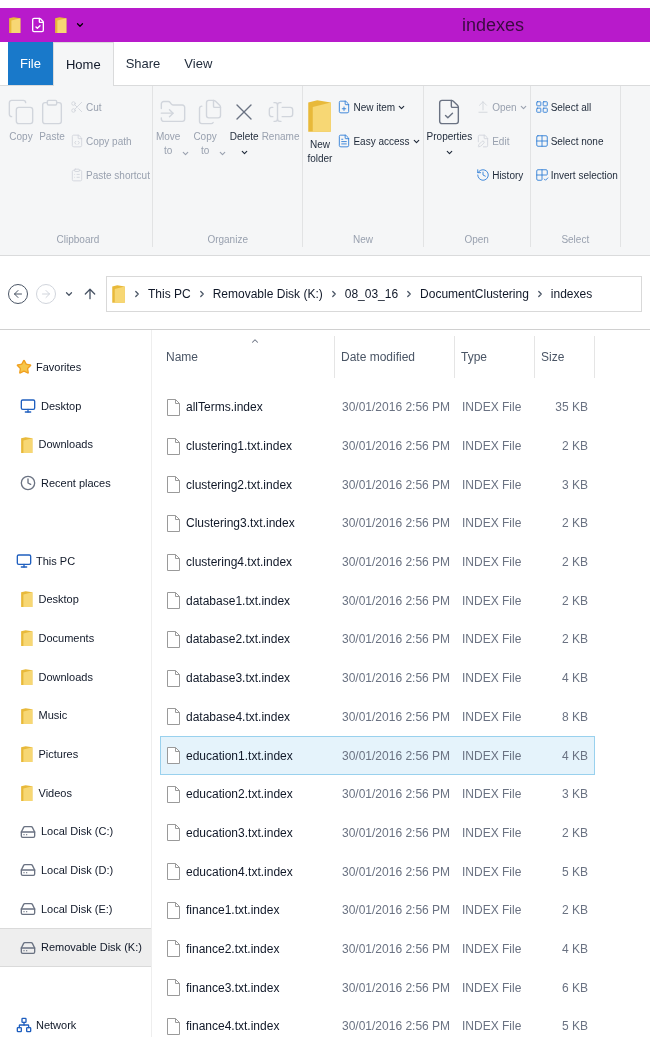 This screenshot has width=650, height=1037. Describe the element at coordinates (575, 717) in the screenshot. I see `file-size: 8 KB` at that location.